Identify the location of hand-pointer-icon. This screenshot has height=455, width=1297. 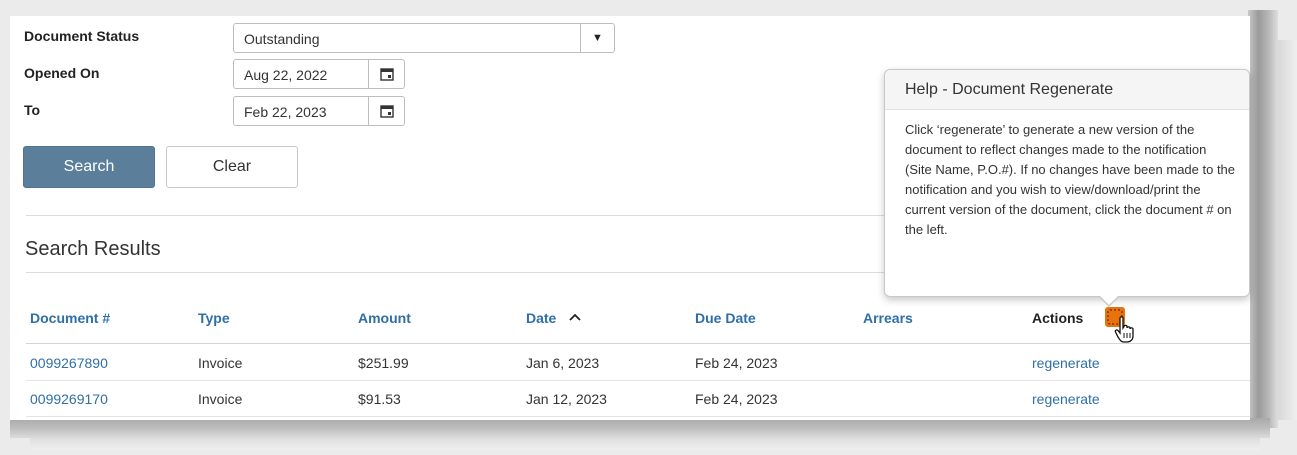
(1125, 330).